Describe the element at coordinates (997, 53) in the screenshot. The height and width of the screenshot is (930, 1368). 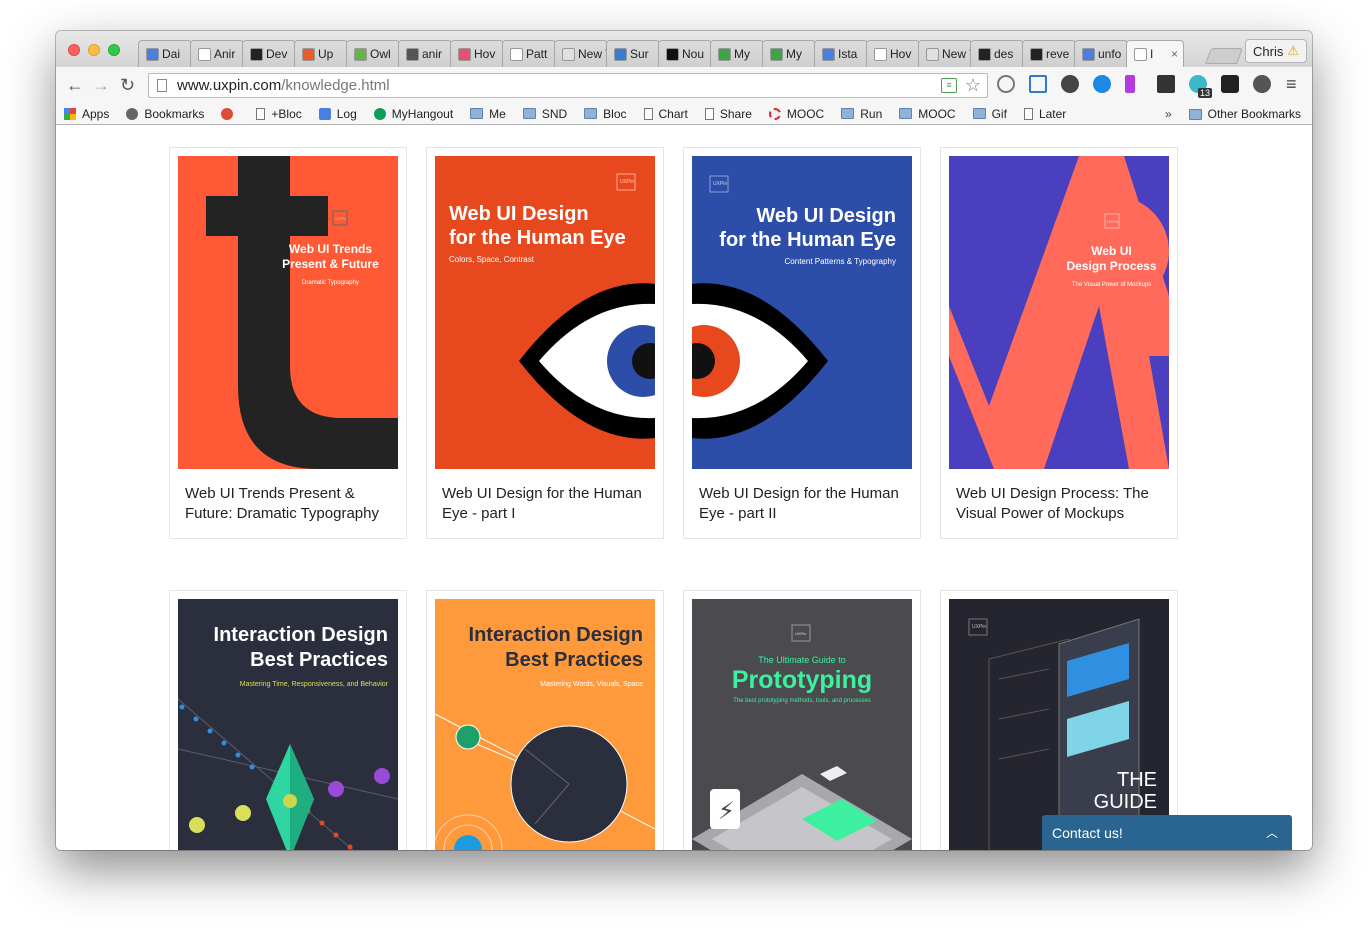
I see `browser-tab: des` at that location.